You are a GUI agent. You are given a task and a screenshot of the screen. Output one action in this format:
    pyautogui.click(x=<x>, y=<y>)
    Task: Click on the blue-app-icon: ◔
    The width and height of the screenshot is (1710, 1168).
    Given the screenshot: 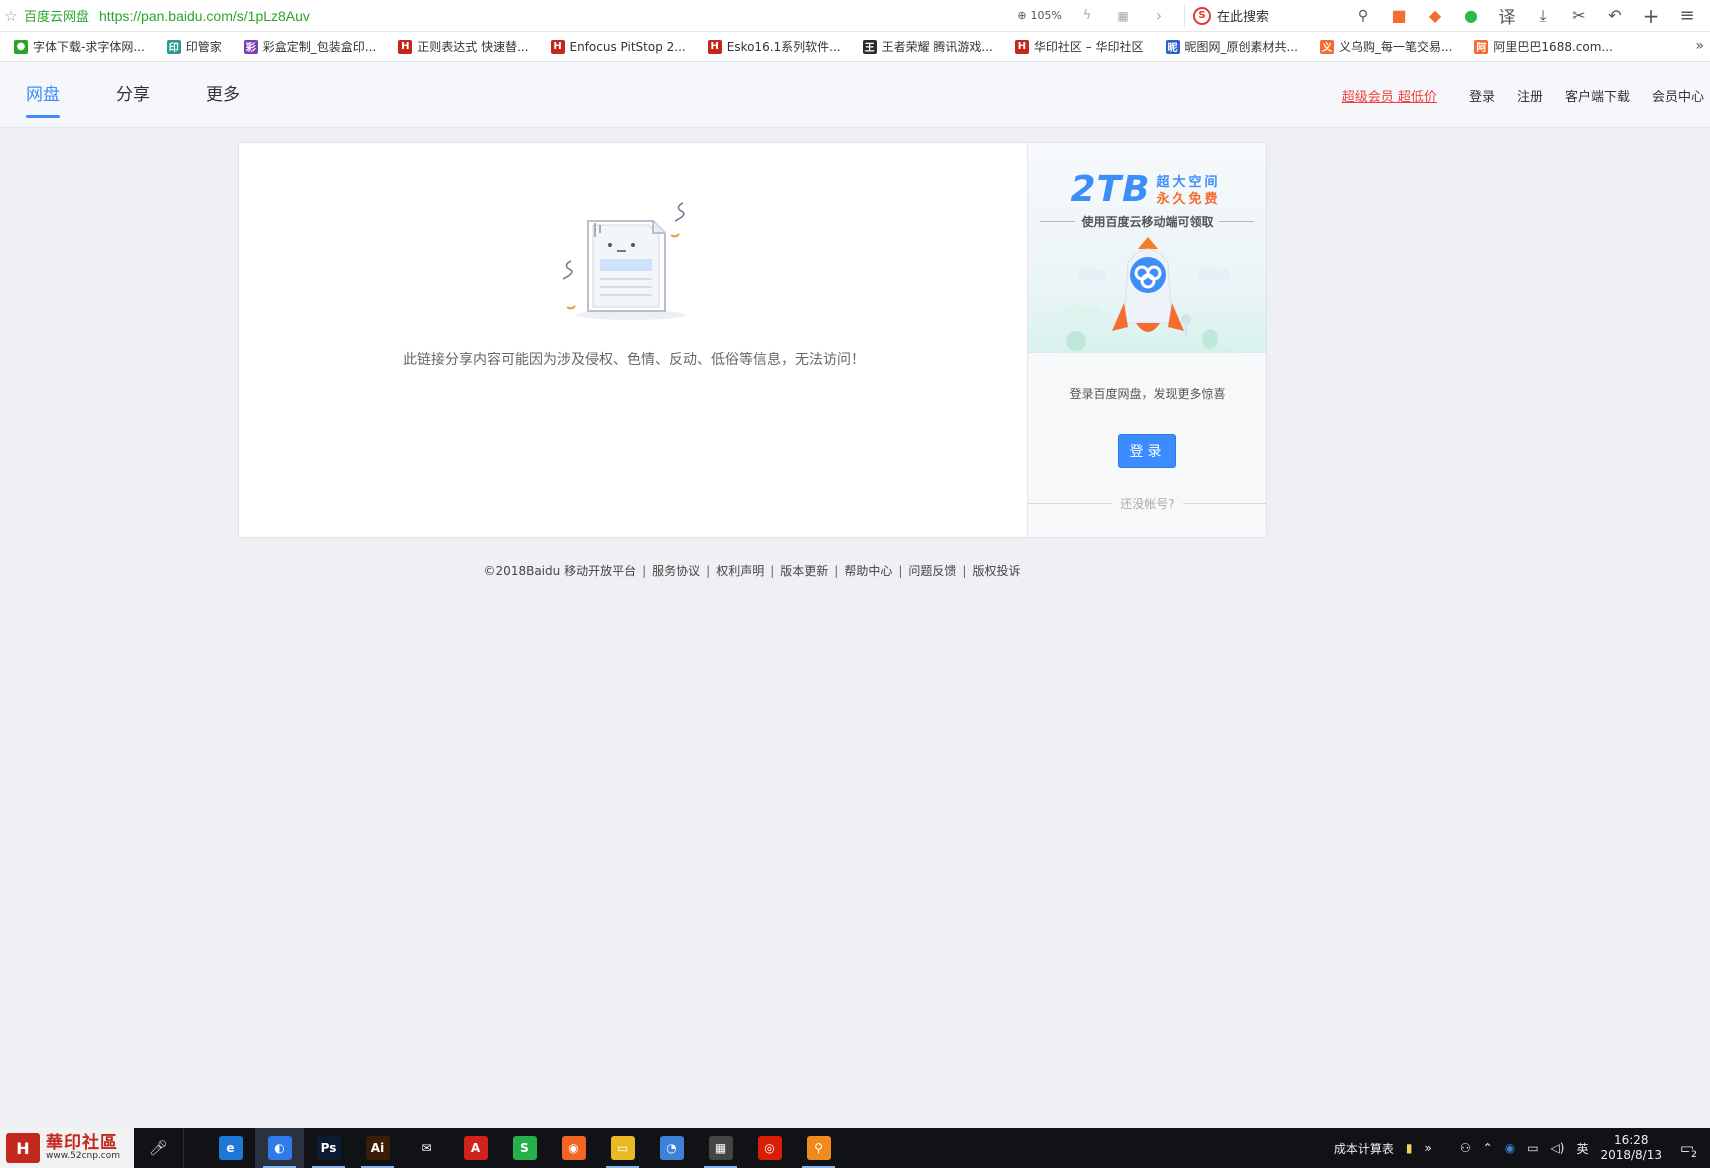 What is the action you would take?
    pyautogui.click(x=671, y=1148)
    